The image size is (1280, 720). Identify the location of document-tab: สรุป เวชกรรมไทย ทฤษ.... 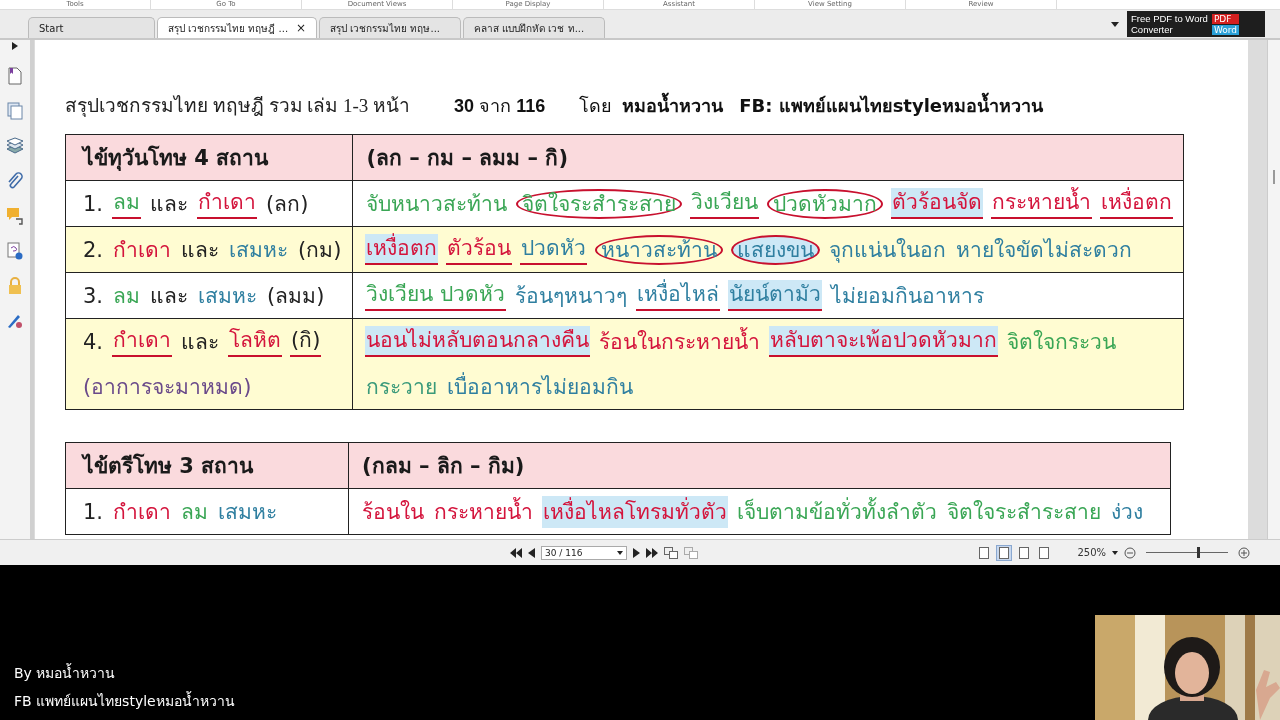
(390, 27).